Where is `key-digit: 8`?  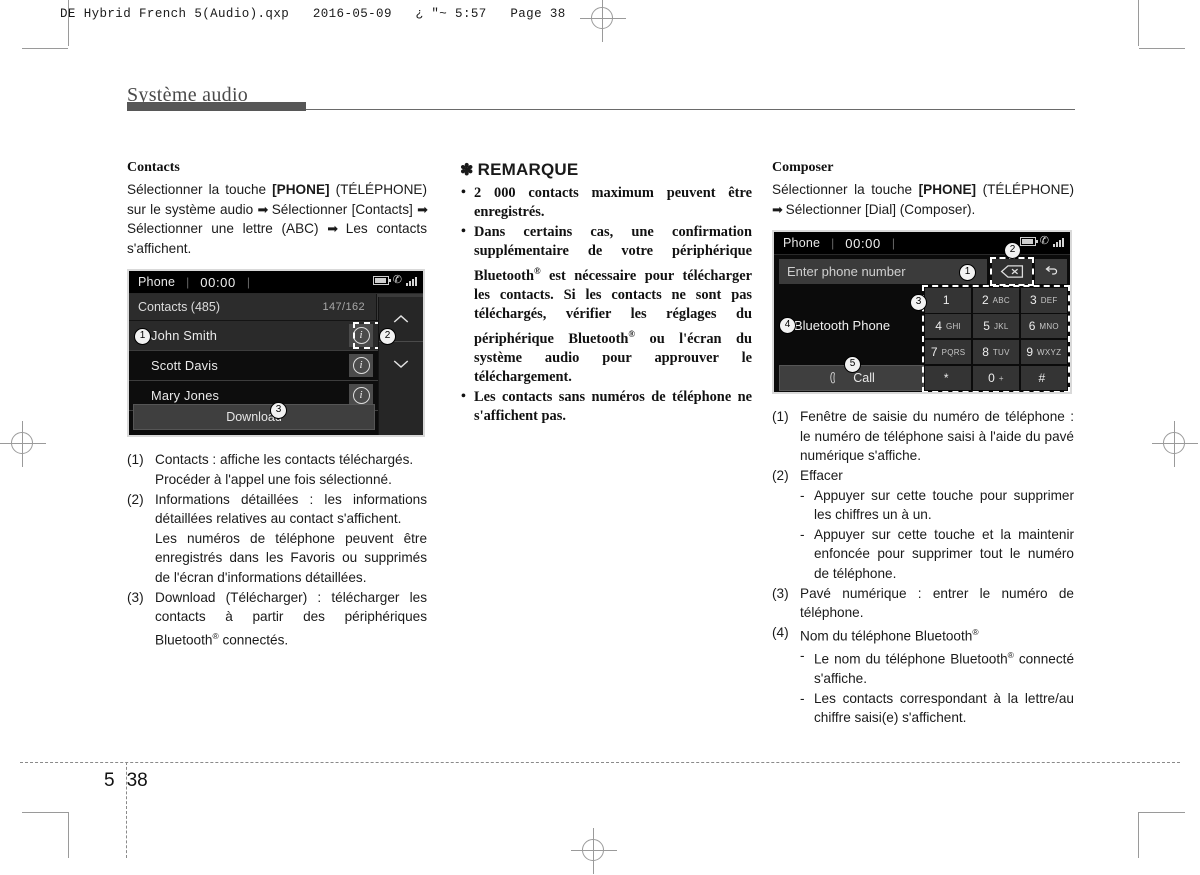
key-digit: 8 is located at coordinates (985, 352).